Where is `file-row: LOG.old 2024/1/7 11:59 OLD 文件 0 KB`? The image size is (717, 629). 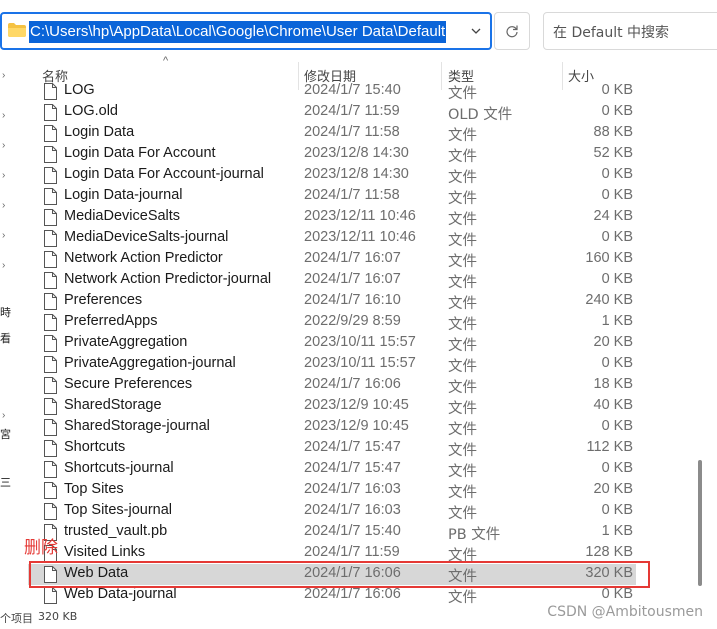 file-row: LOG.old 2024/1/7 11:59 OLD 文件 0 KB is located at coordinates (332, 112).